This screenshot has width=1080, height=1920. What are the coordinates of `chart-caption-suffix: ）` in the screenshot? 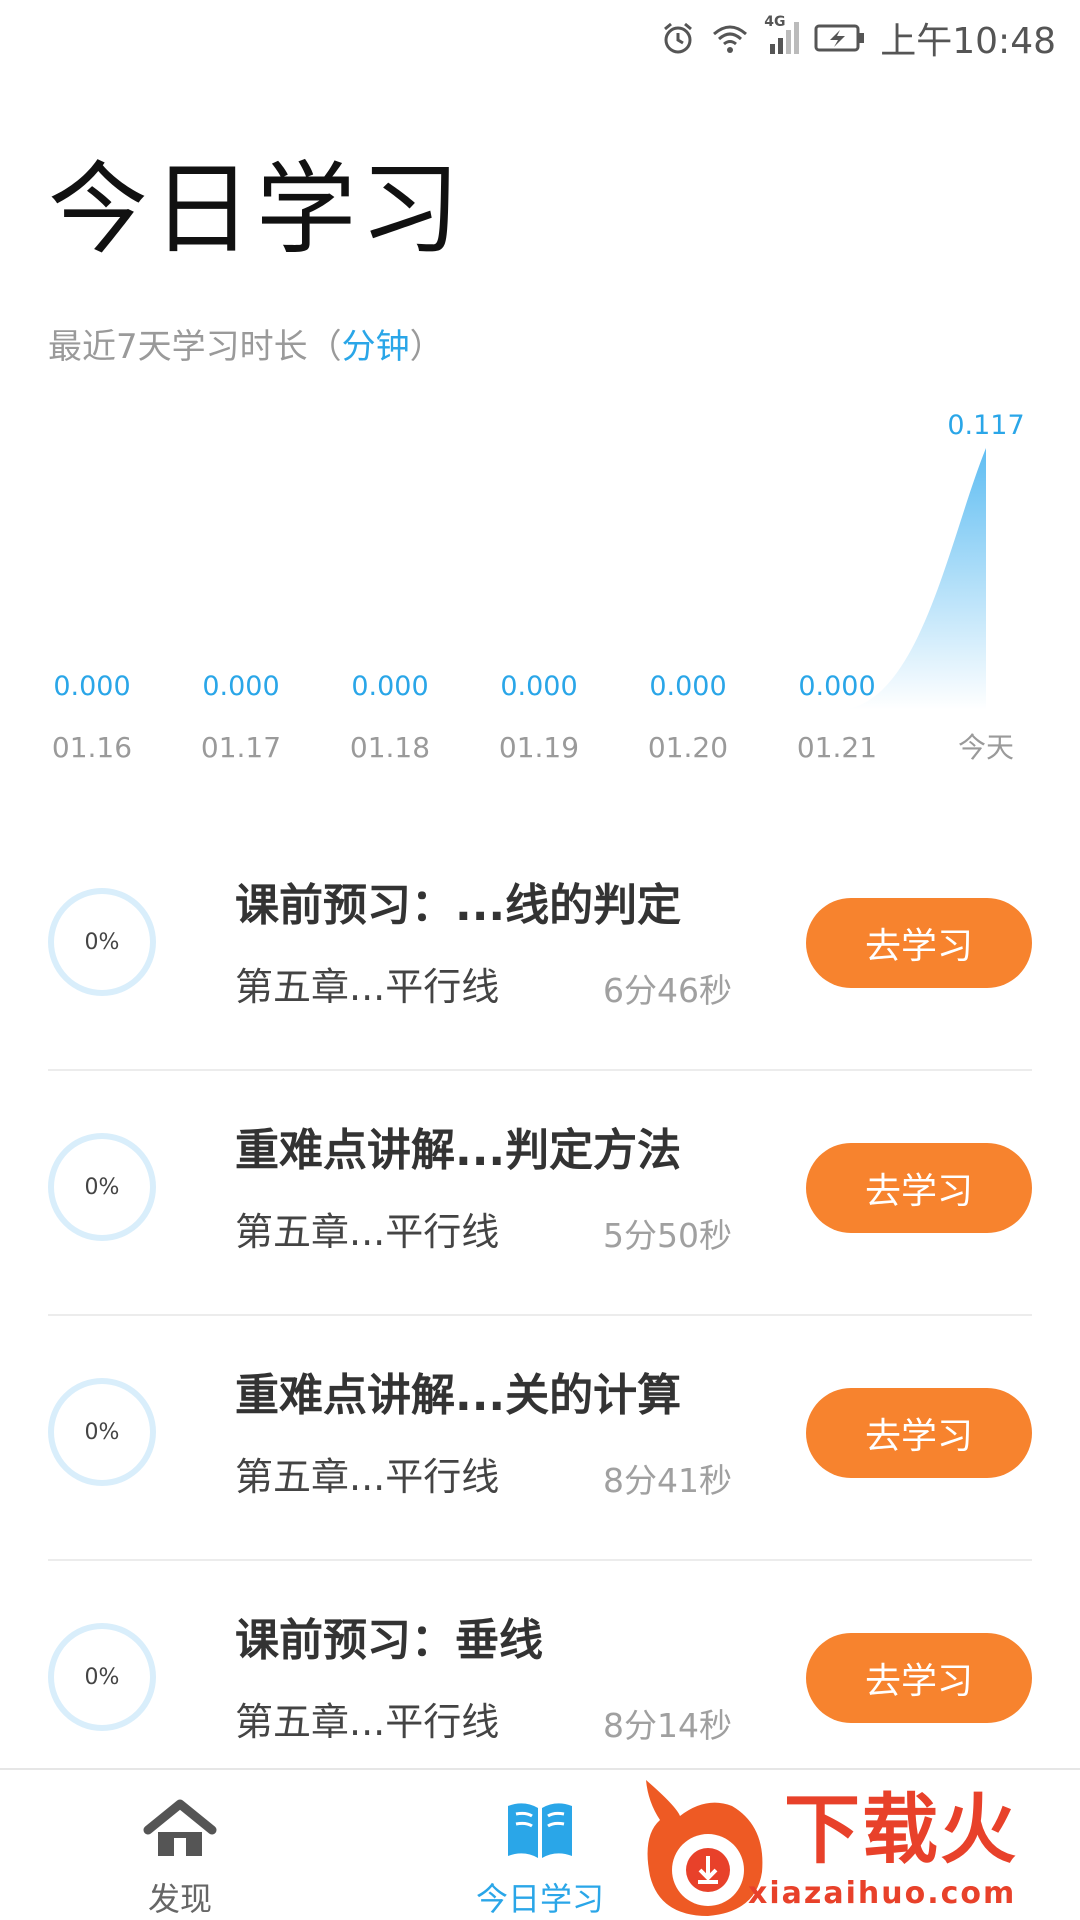 It's located at (426, 347).